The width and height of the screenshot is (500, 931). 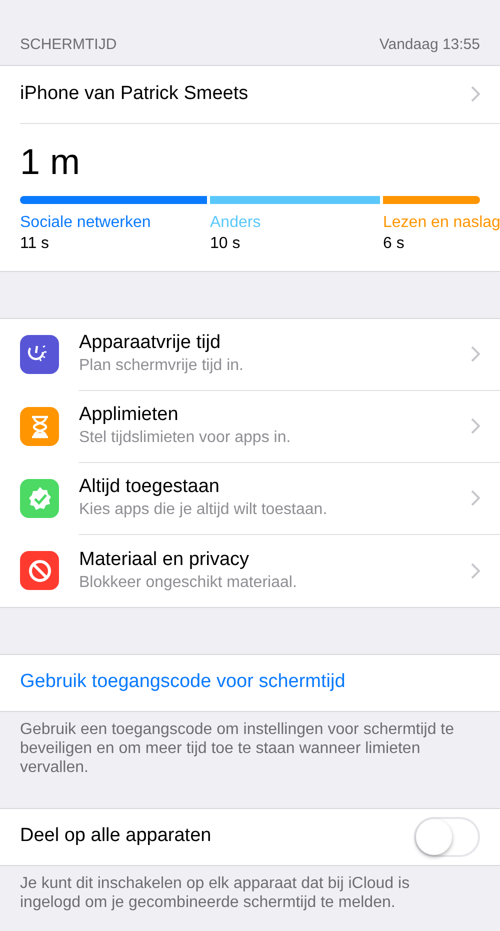 I want to click on settings-row: Apparaatvrije tijd Plan schermvrije tijd in., so click(x=250, y=354).